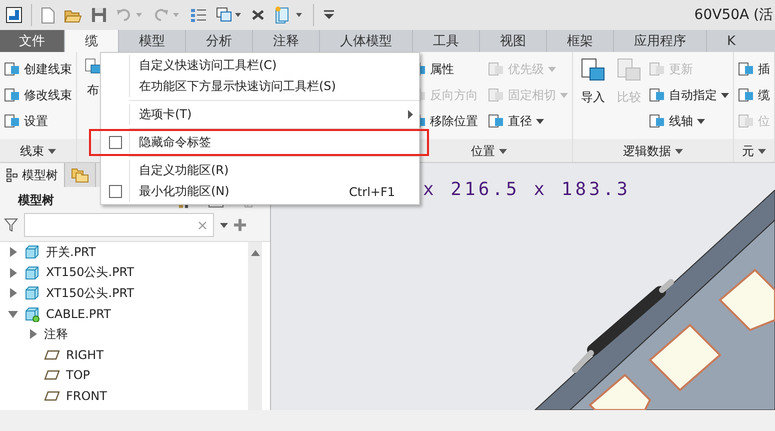 This screenshot has height=431, width=775. What do you see at coordinates (161, 114) in the screenshot?
I see `menu-item: 选项卡(T)` at bounding box center [161, 114].